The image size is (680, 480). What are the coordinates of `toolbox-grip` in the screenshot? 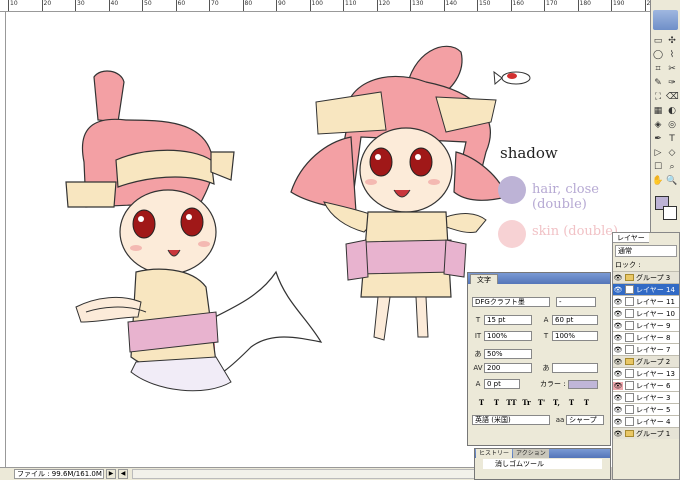 It's located at (665, 20).